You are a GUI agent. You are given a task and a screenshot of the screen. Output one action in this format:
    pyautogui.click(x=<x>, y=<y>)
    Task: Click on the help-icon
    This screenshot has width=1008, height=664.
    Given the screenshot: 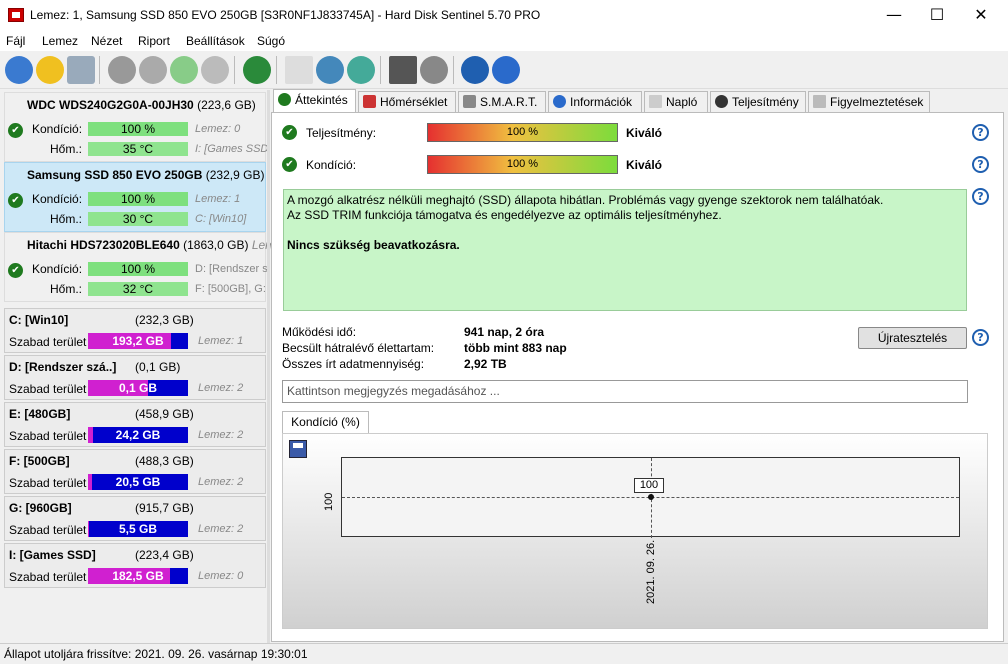 What is the action you would take?
    pyautogui.click(x=475, y=70)
    